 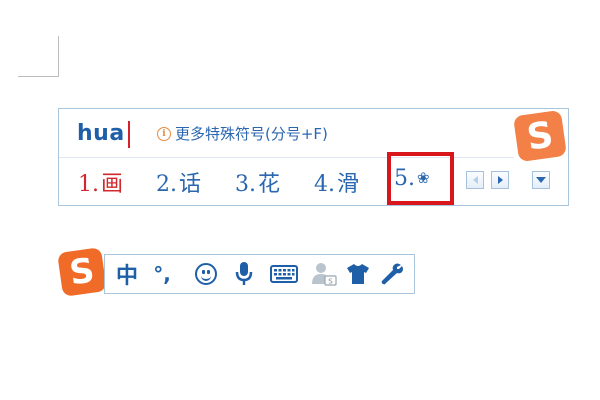 I want to click on voice-input-button, so click(x=244, y=274).